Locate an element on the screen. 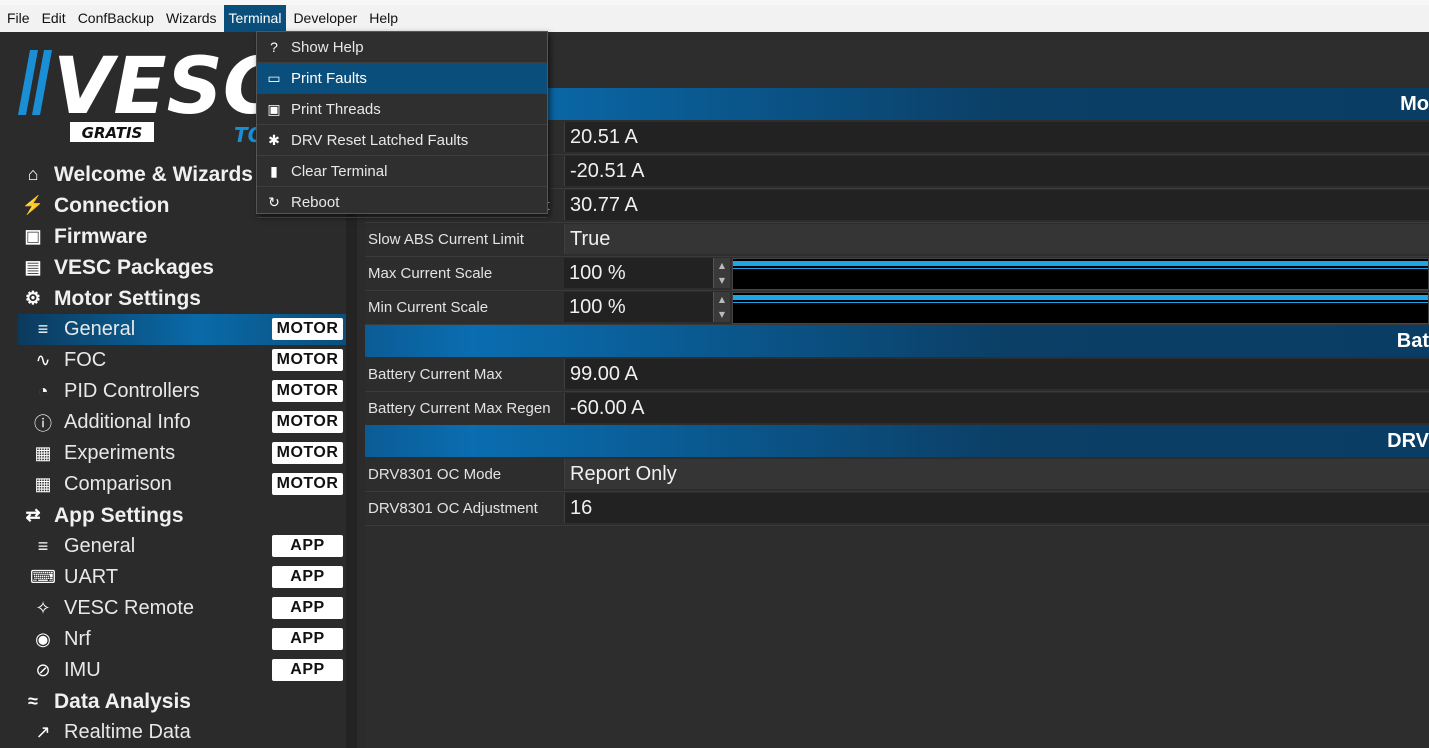 This screenshot has height=748, width=1429. sidebar-item-data-analysis: ≈ Data Analysis is located at coordinates (182, 701).